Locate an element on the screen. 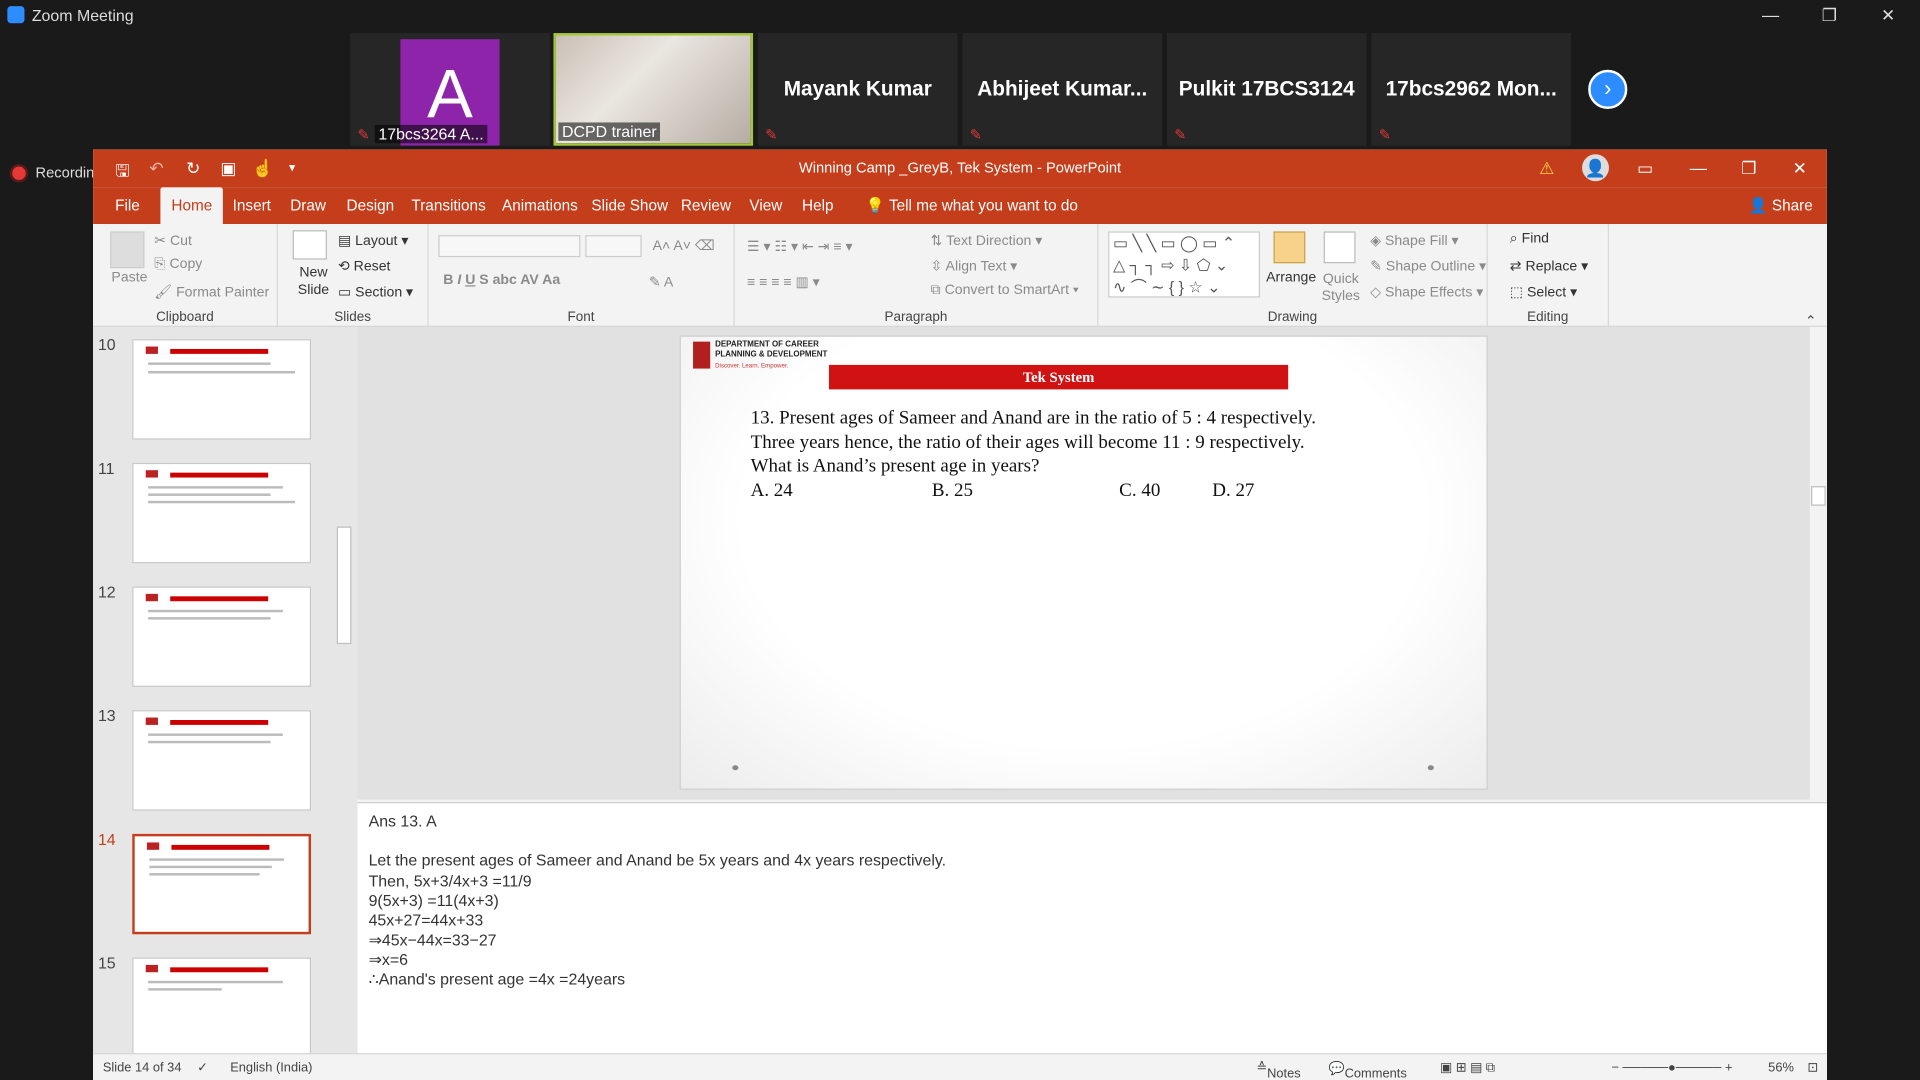 The height and width of the screenshot is (1080, 1920). tab-insert: Insert is located at coordinates (252, 205).